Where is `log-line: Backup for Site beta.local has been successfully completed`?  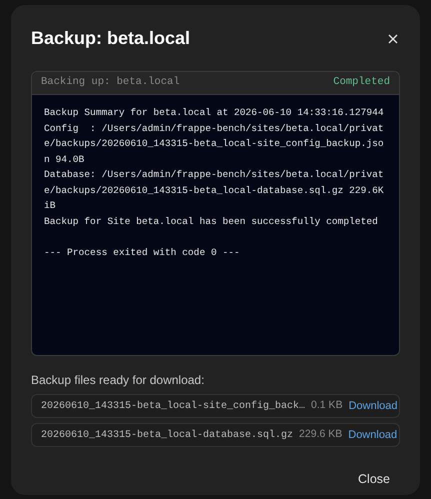
log-line: Backup for Site beta.local has been successfully completed is located at coordinates (211, 221).